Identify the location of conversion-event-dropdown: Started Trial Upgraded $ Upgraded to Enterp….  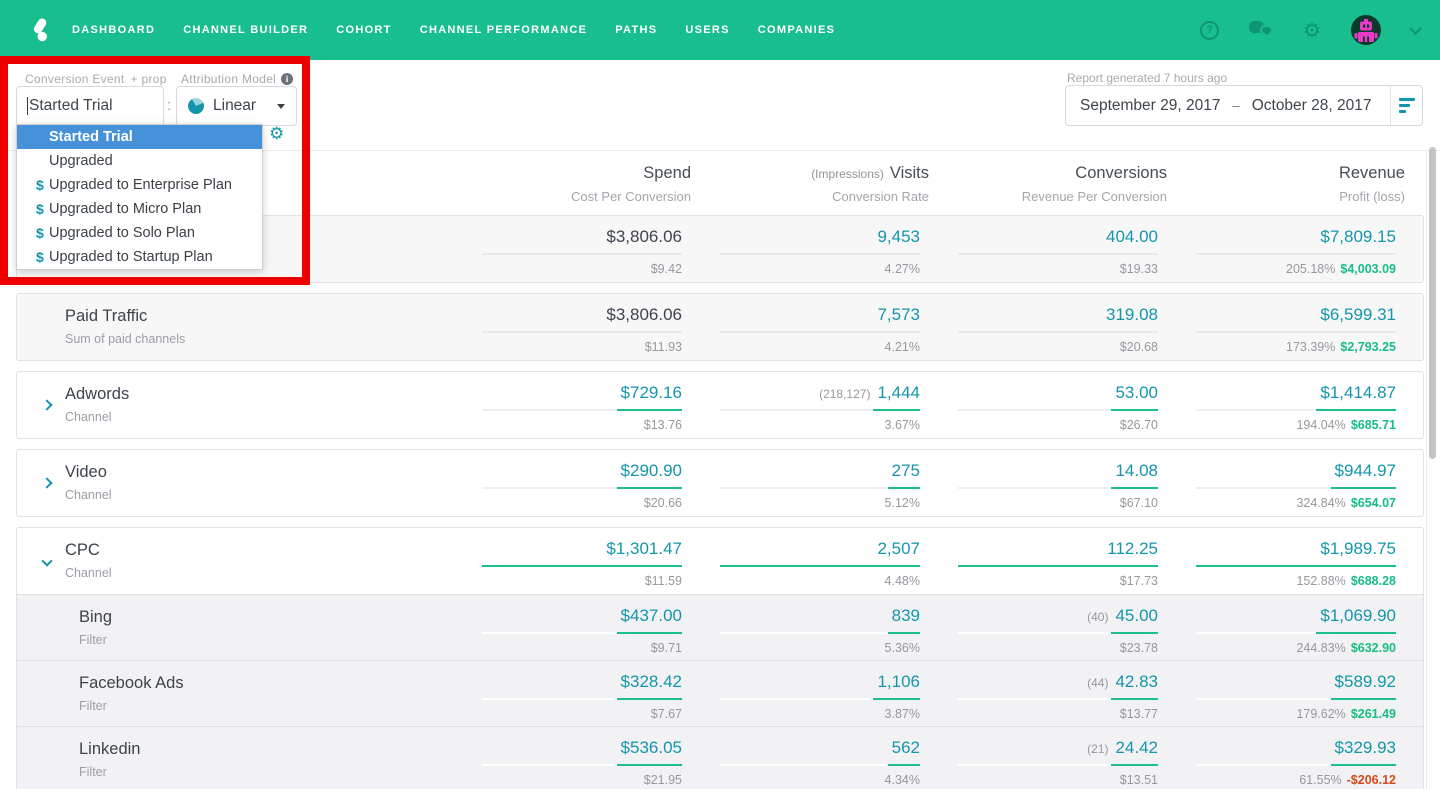
(139, 197).